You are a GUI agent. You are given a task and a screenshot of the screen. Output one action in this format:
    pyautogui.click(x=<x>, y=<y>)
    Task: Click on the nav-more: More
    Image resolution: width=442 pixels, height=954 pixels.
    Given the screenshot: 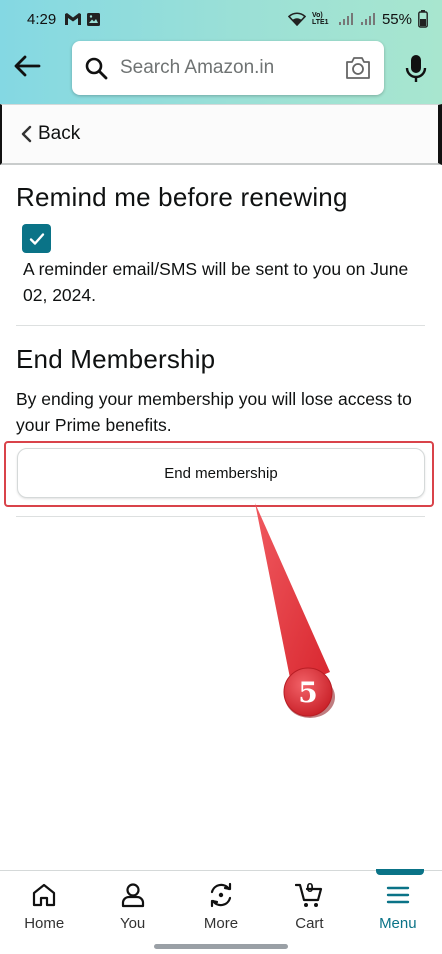 What is the action you would take?
    pyautogui.click(x=221, y=904)
    